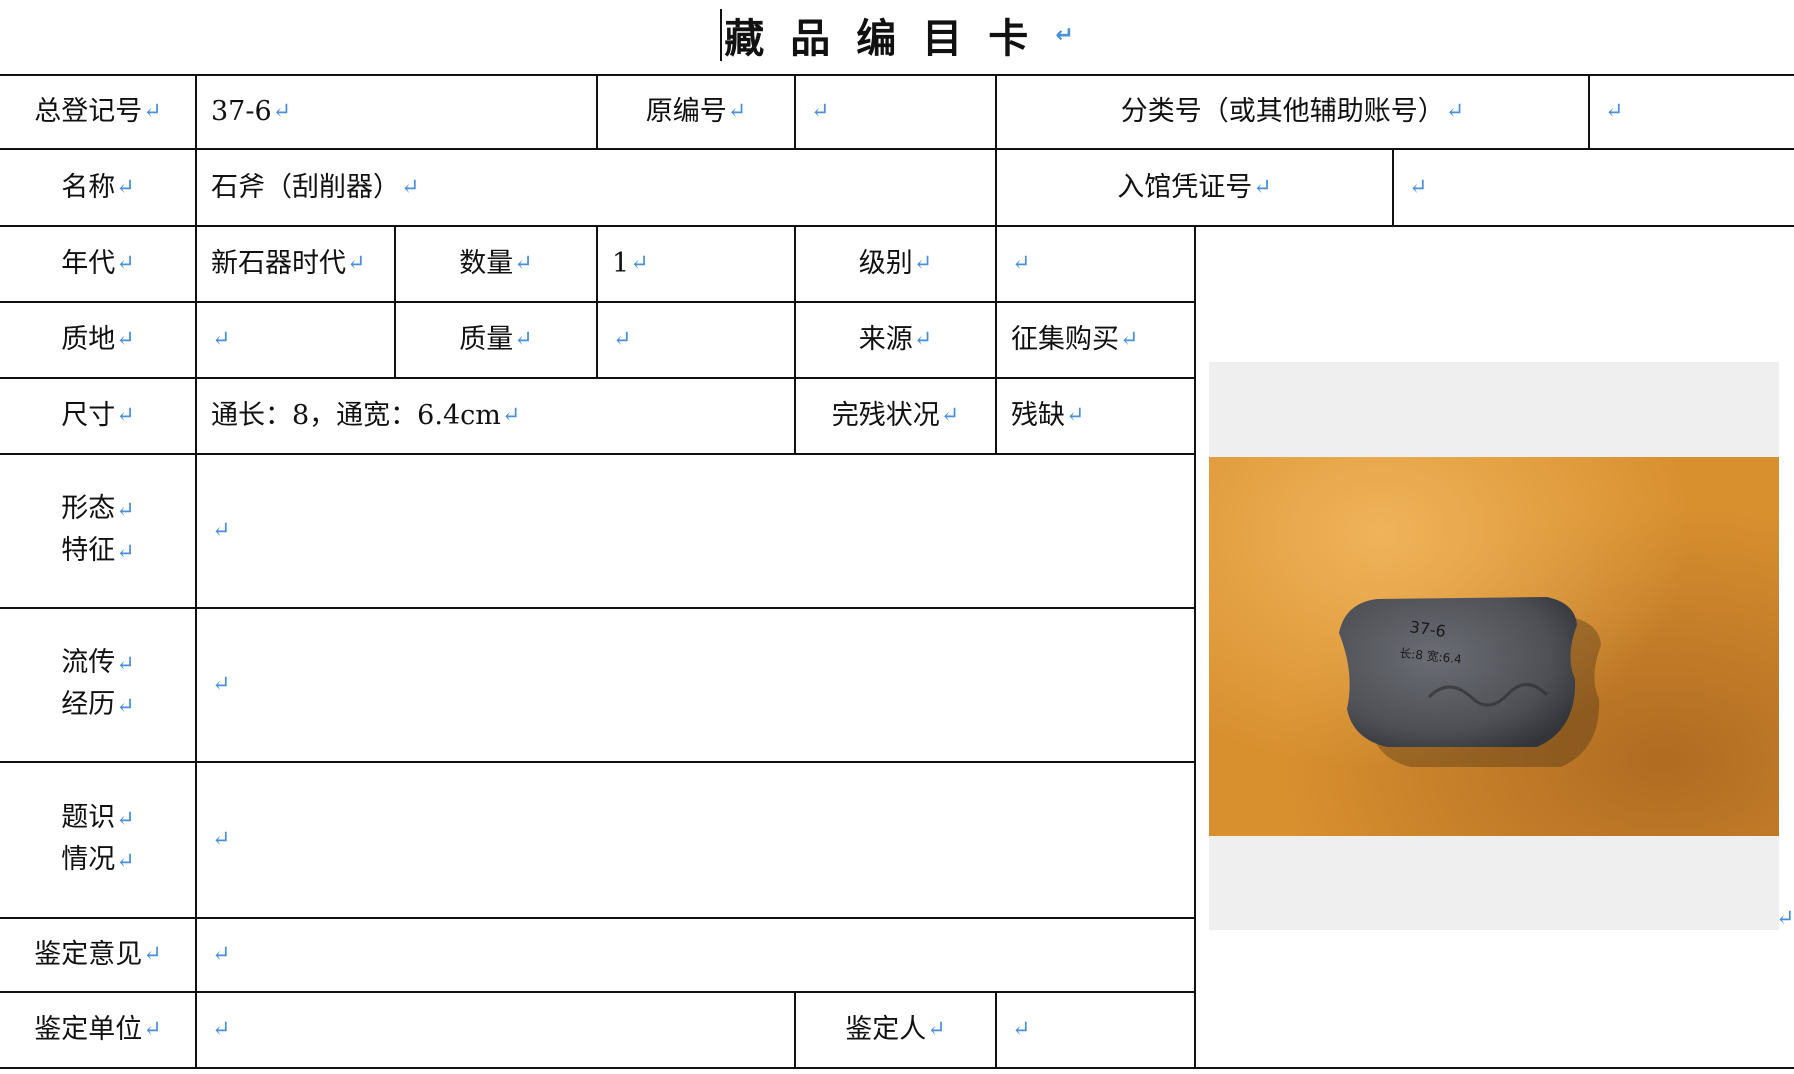 This screenshot has height=1074, width=1794. I want to click on mass-value: ↵, so click(696, 340).